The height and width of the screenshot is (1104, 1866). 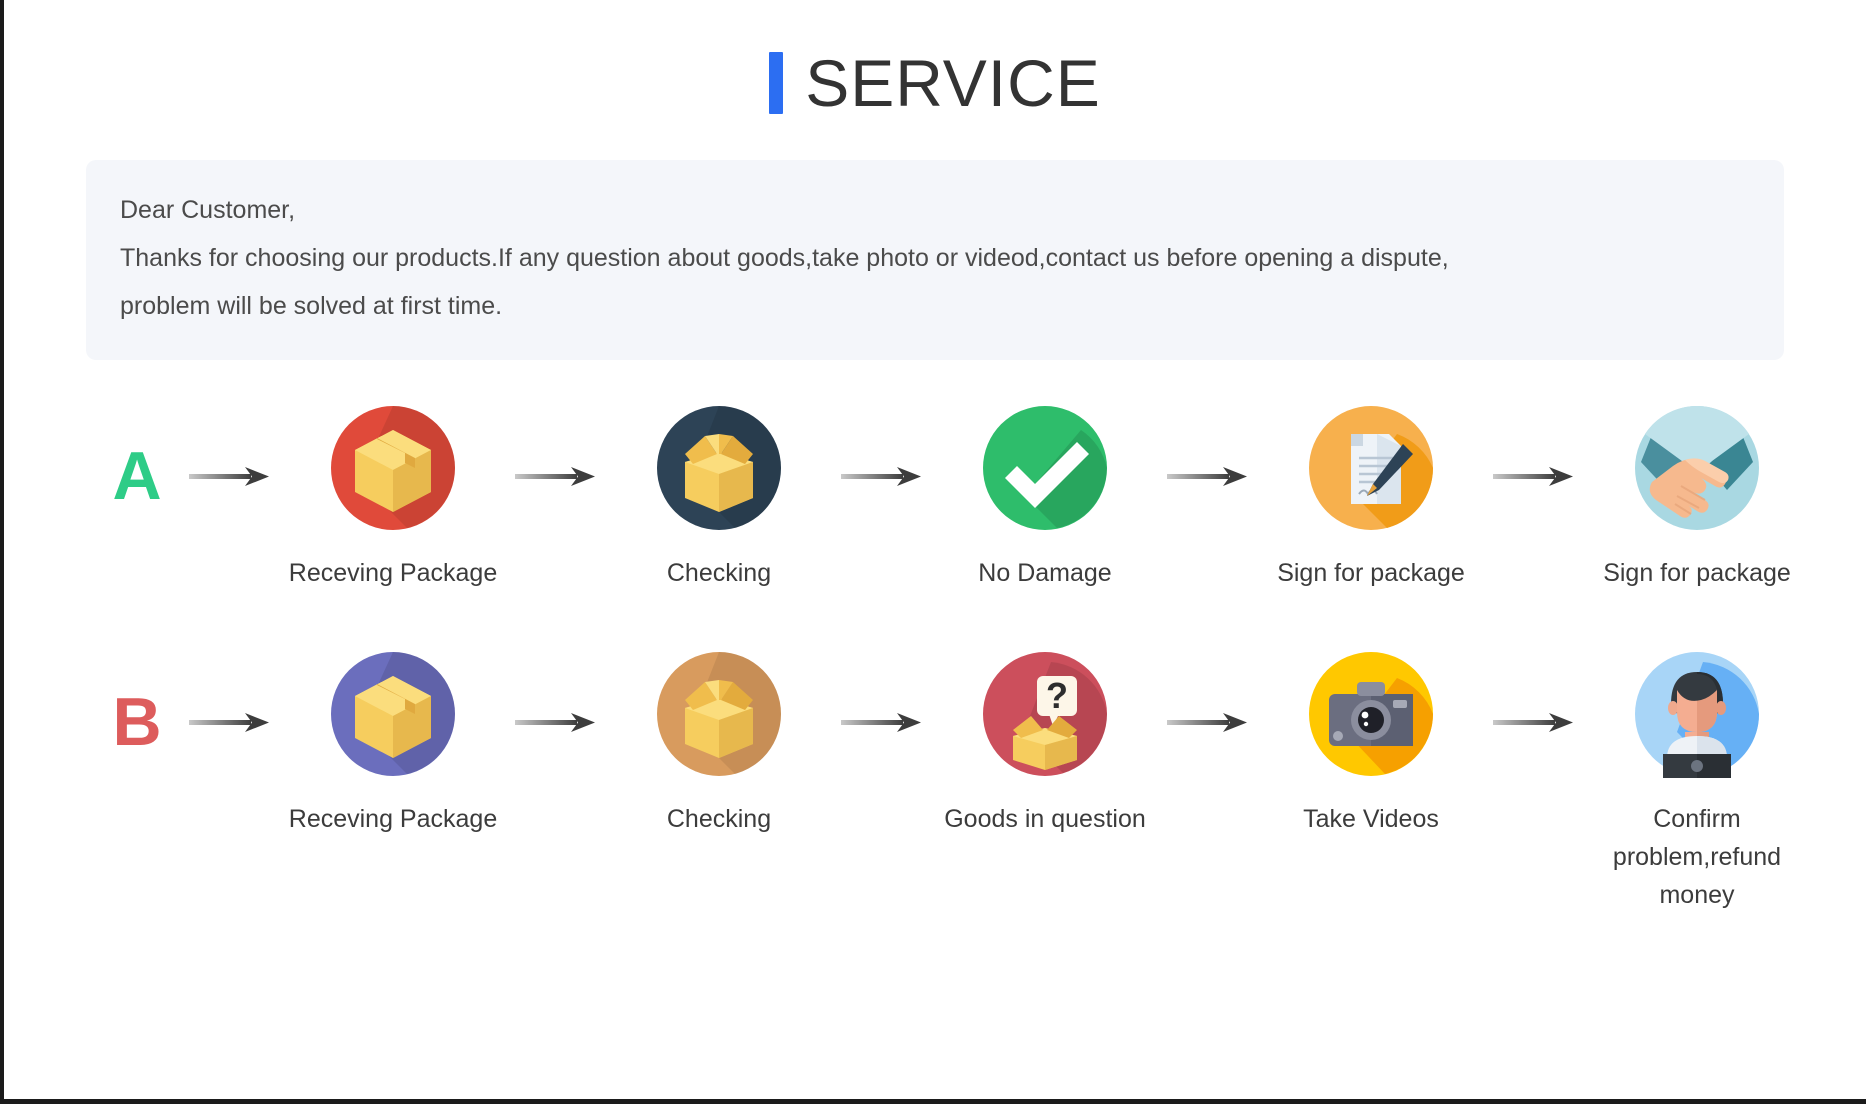 I want to click on flow-b-step-2: Checking, so click(x=719, y=744).